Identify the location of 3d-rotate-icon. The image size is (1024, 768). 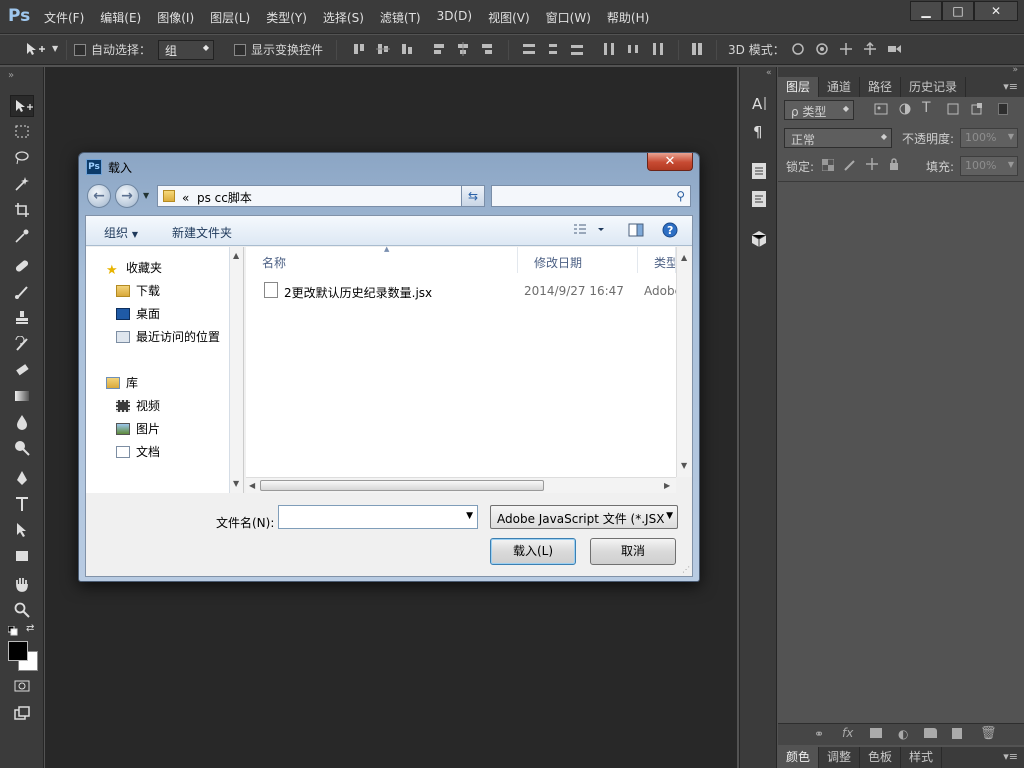
(797, 49).